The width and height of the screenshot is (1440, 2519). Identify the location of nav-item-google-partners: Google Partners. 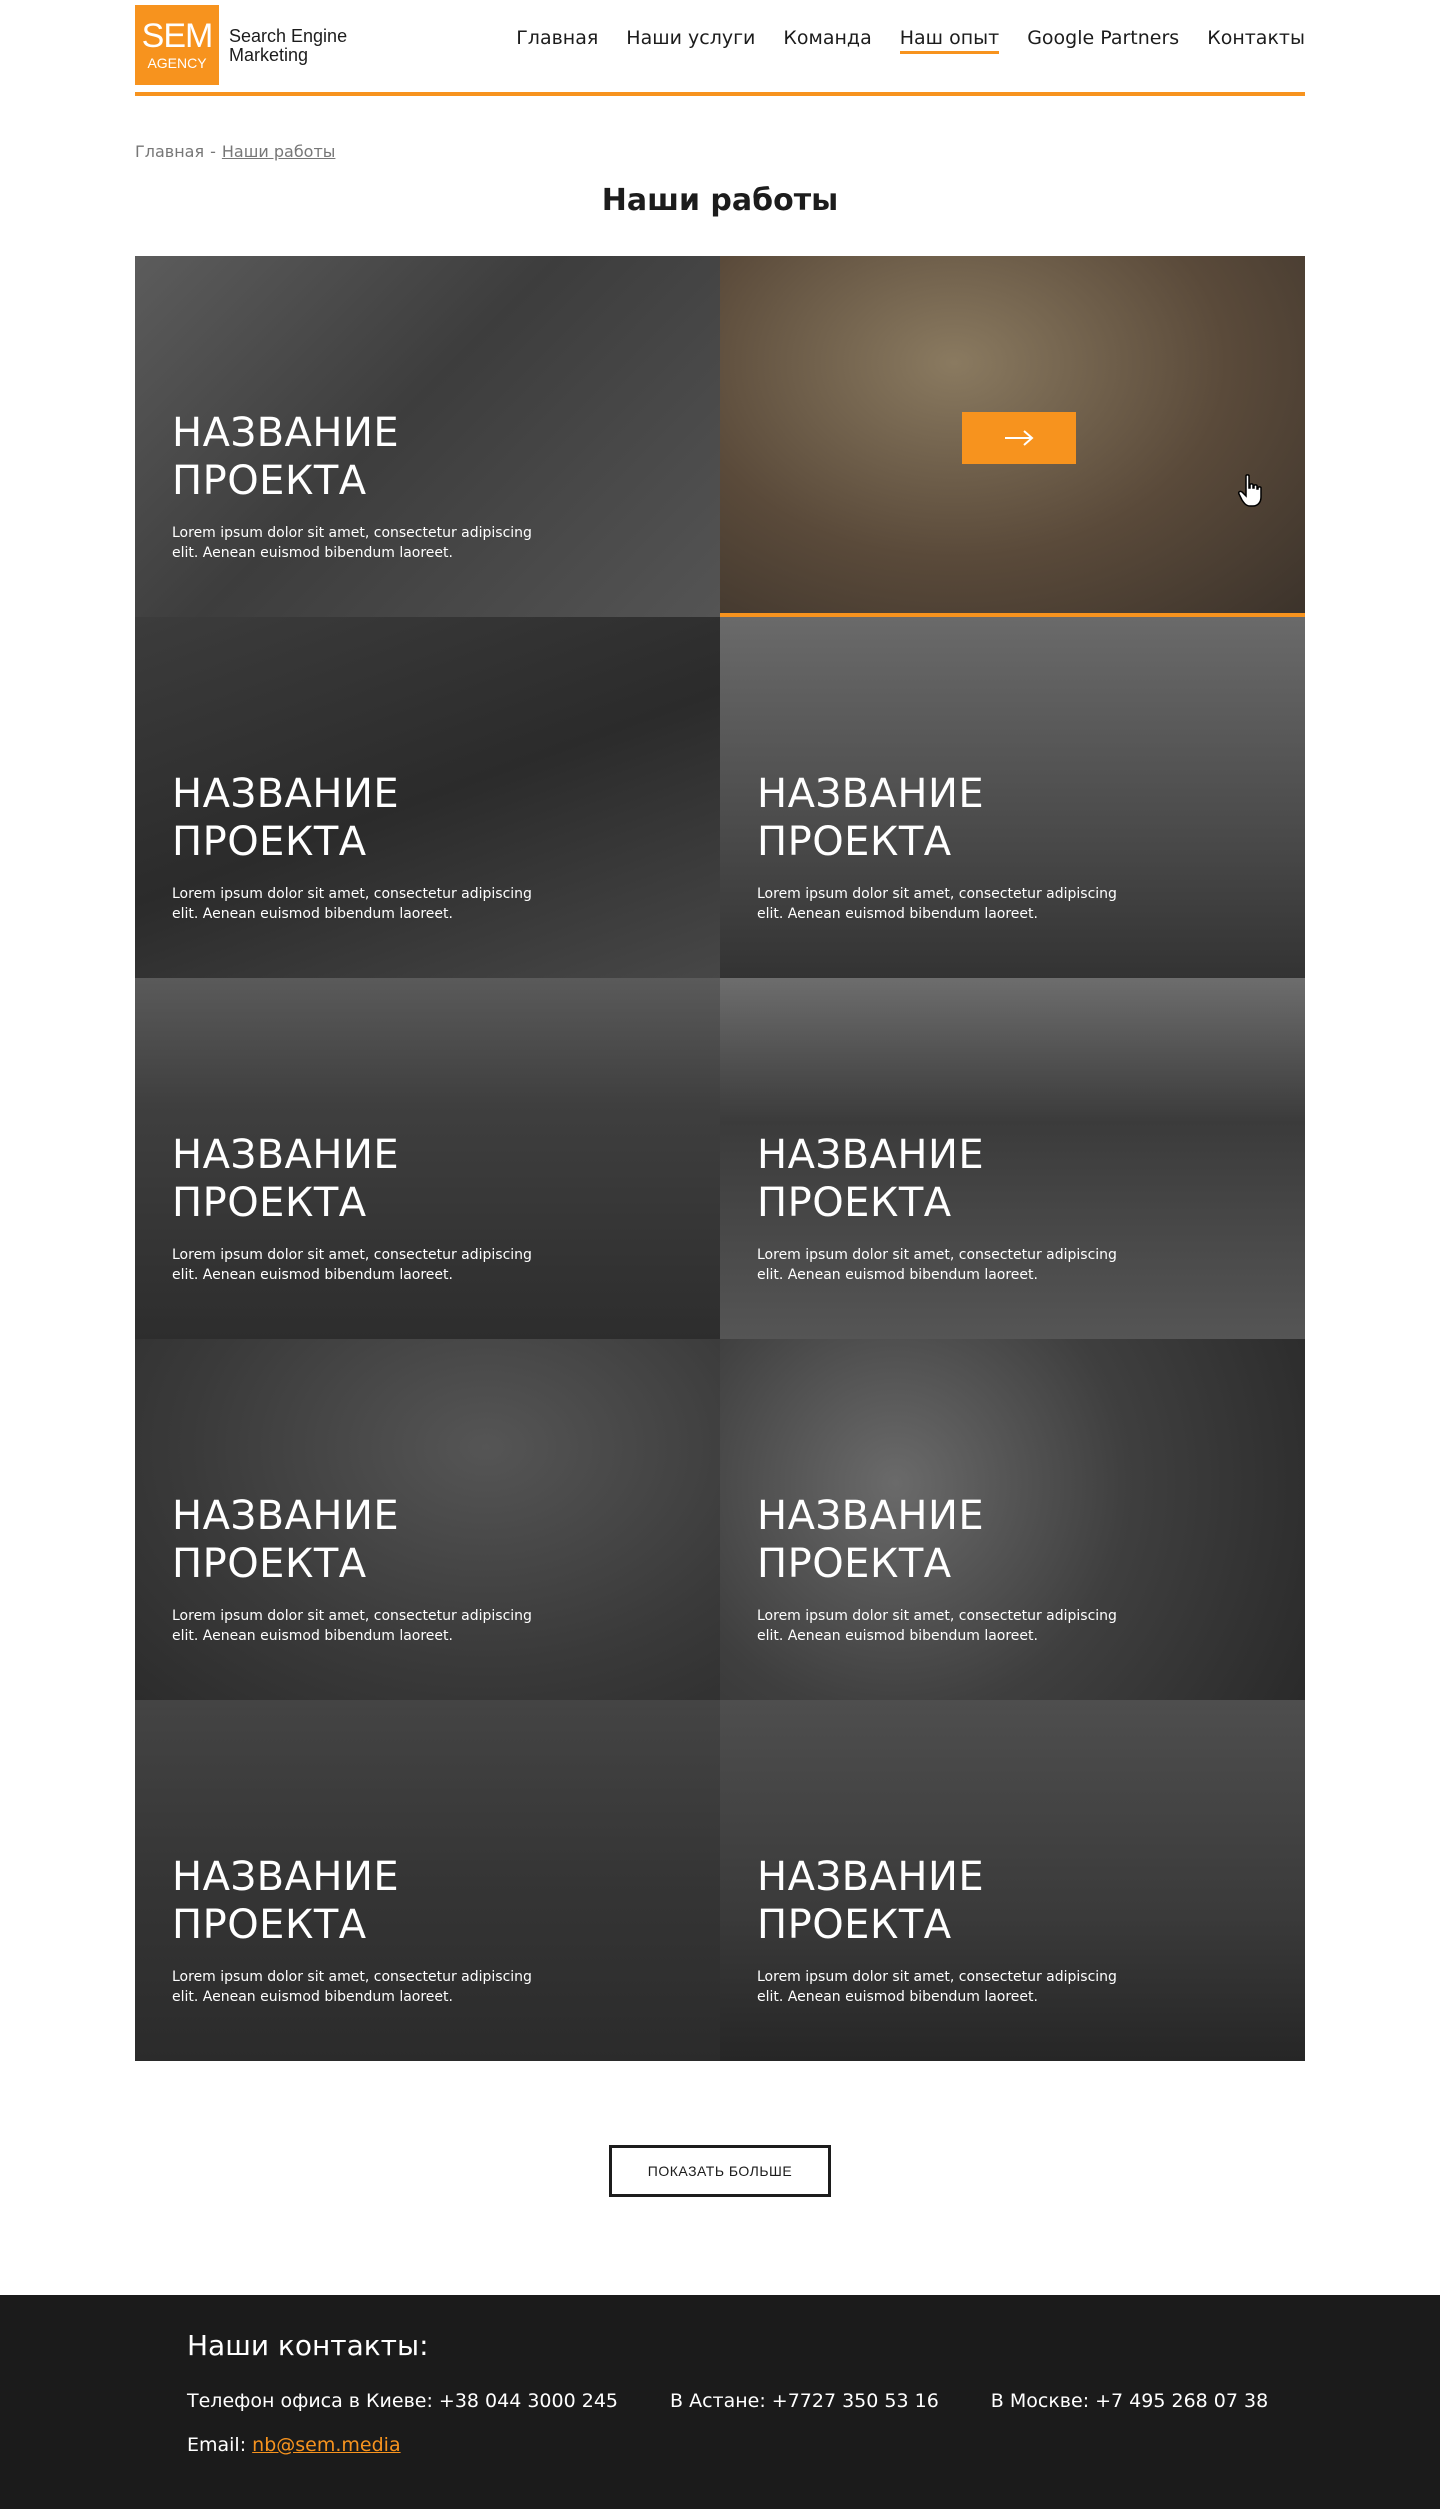
(1103, 40).